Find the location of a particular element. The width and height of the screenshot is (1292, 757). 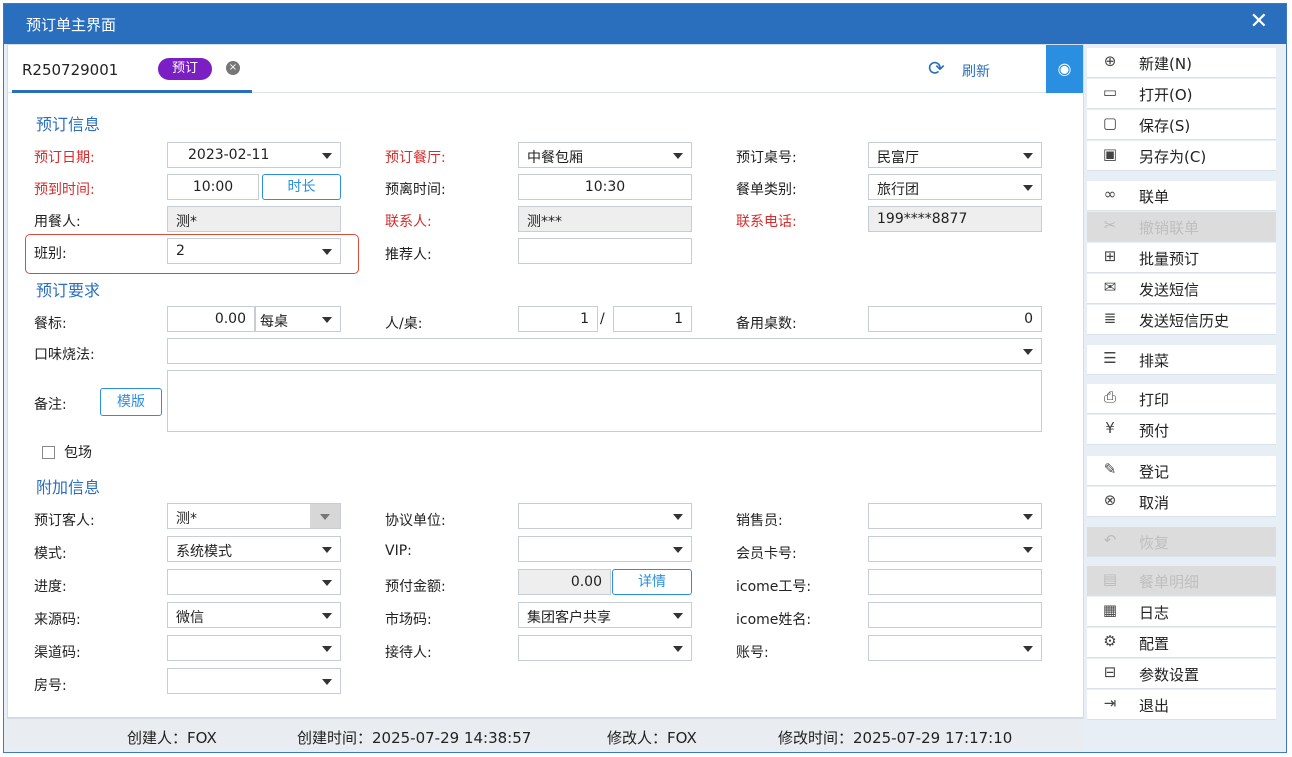

vip-label: VIP: is located at coordinates (398, 551).